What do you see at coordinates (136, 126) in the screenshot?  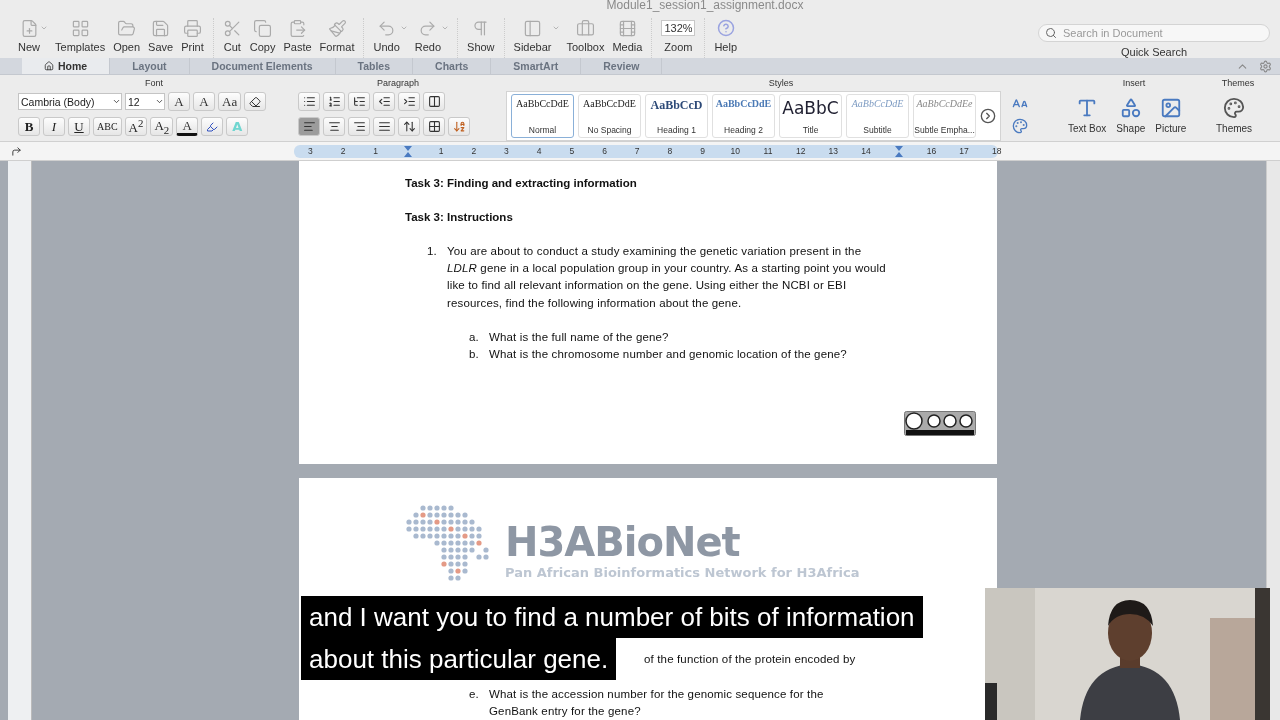 I see `superscript-button: A$^{2}$` at bounding box center [136, 126].